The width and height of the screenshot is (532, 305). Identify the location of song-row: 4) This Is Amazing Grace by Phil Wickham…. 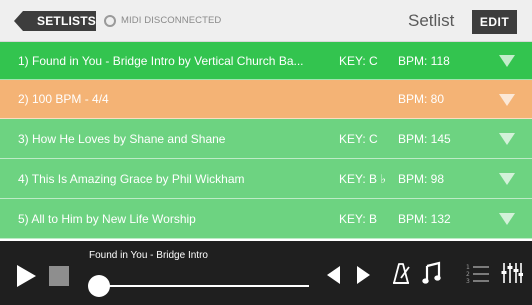
(266, 179).